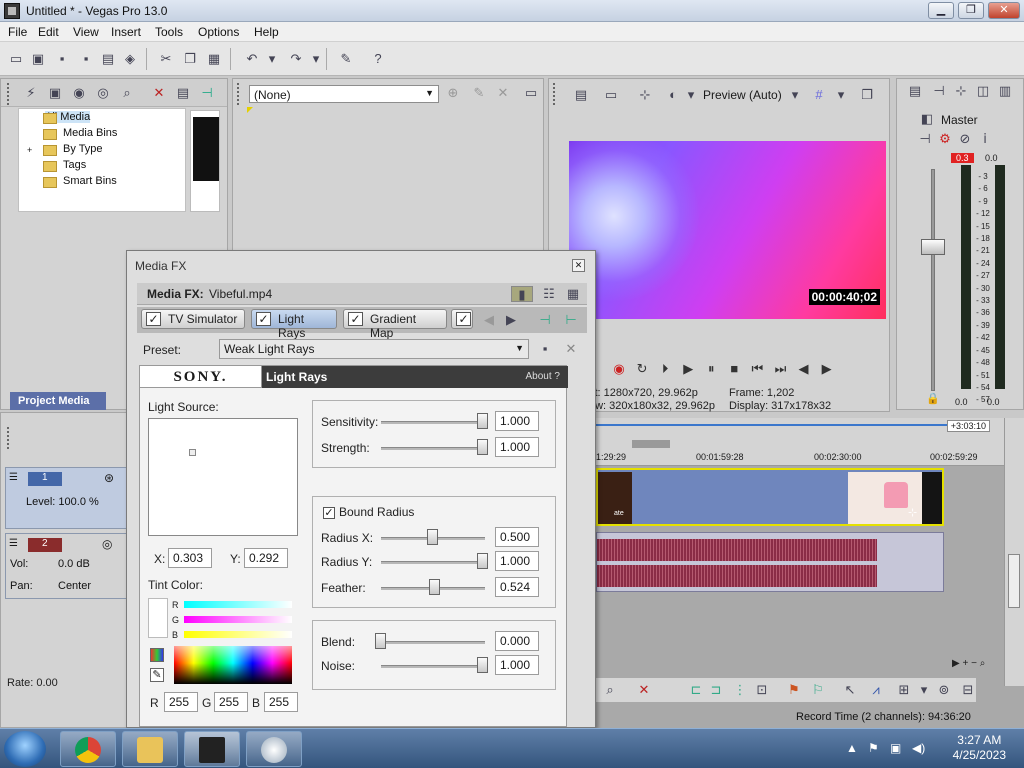 The image size is (1024, 768). I want to click on vegas-app-icon, so click(12, 11).